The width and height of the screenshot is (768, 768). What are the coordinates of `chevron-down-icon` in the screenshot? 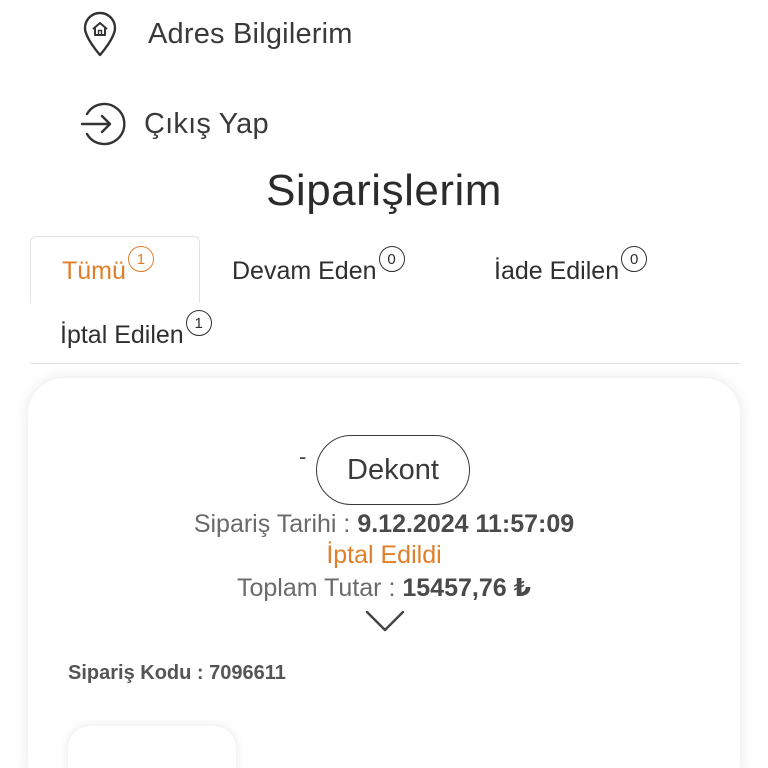 It's located at (385, 621).